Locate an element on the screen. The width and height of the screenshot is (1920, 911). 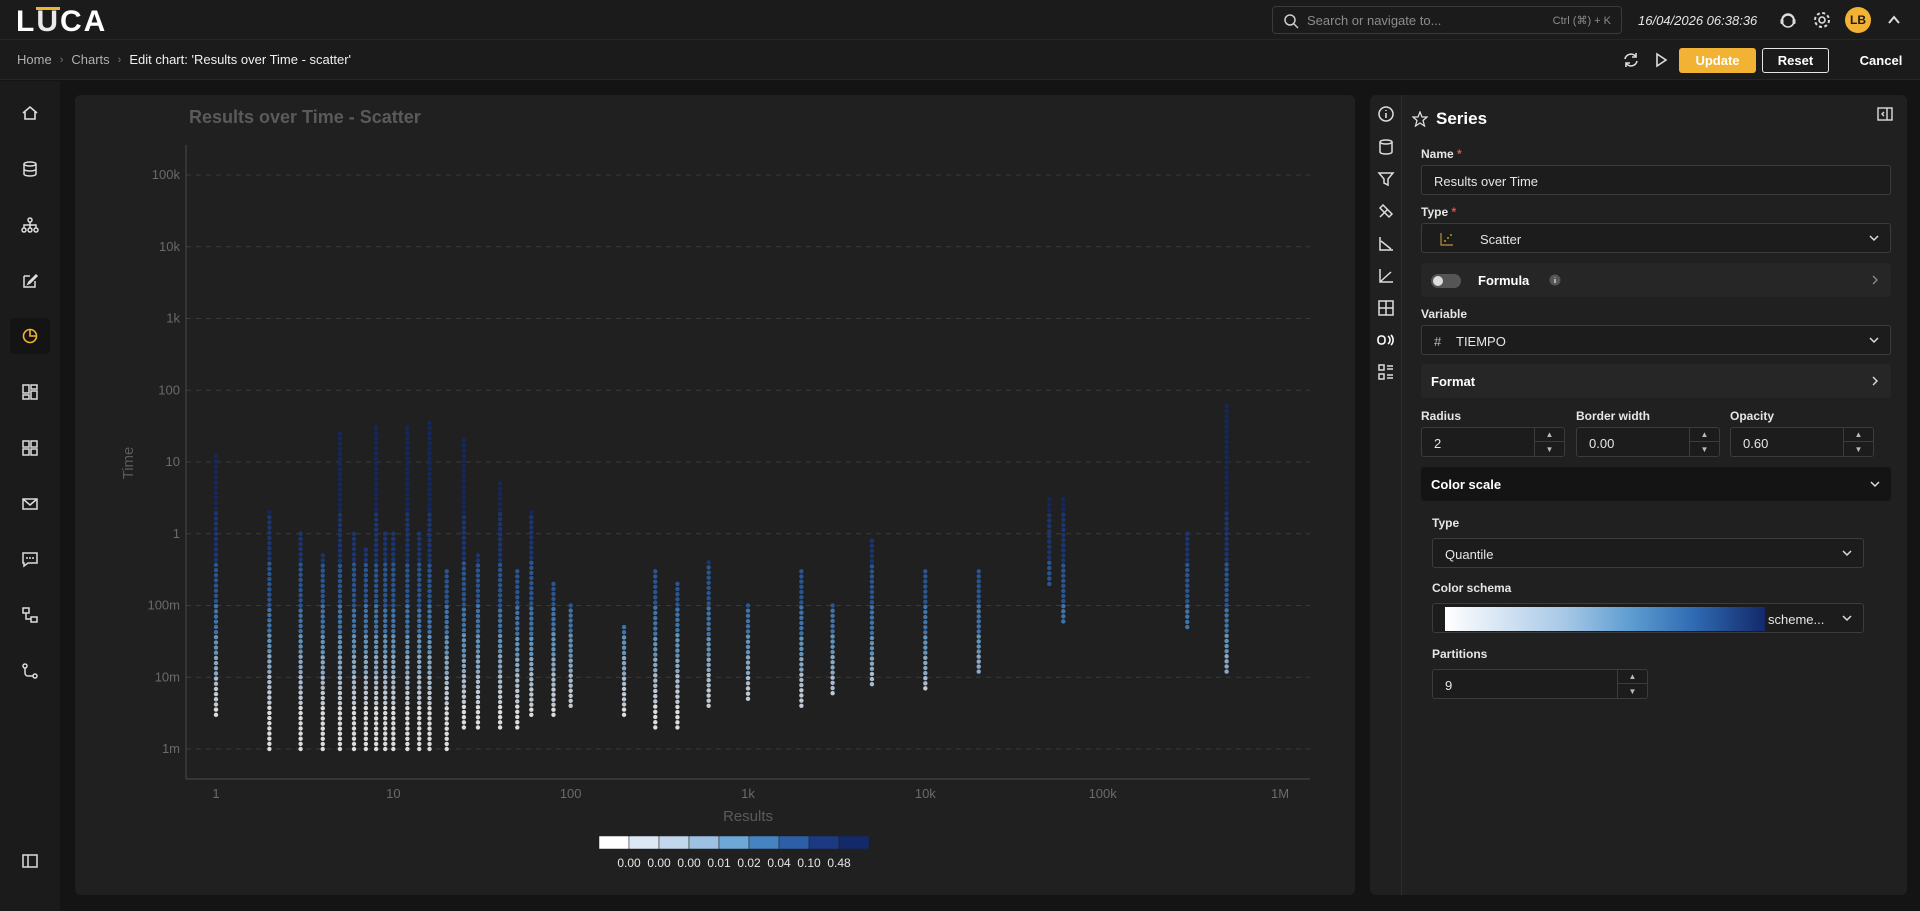
color-scale-section: Color scale is located at coordinates (1656, 484).